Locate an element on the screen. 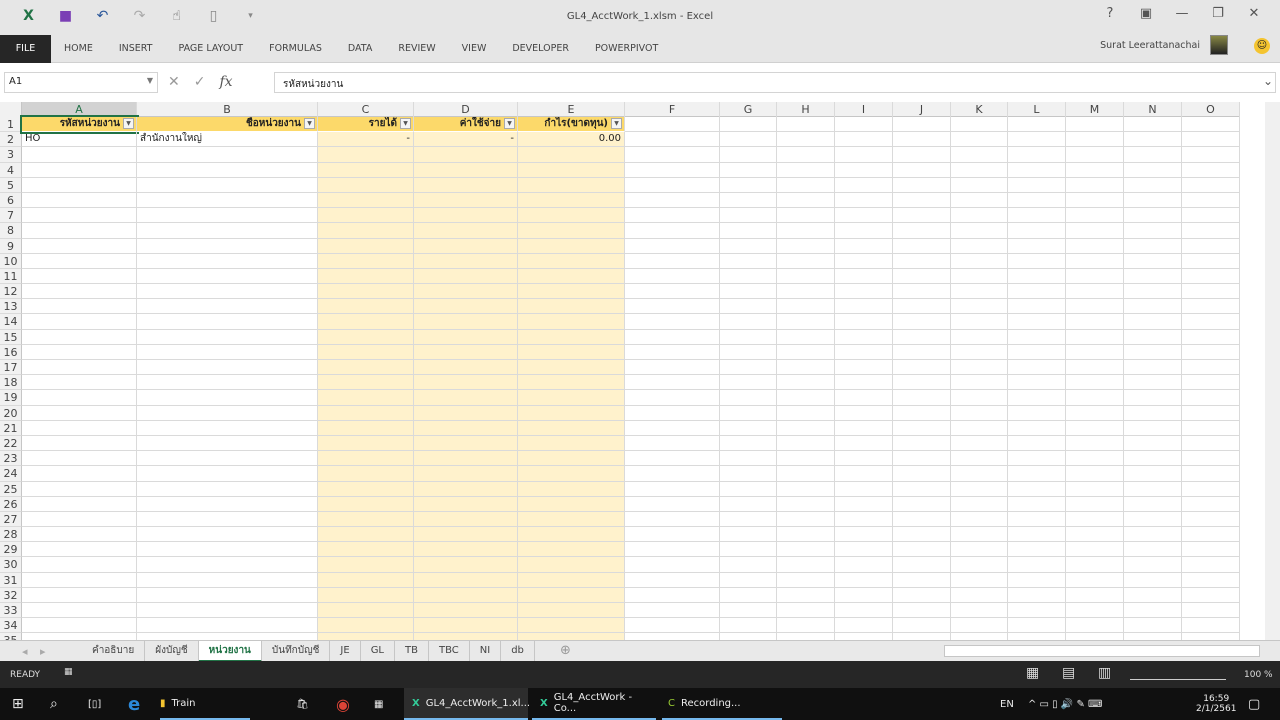 Image resolution: width=1280 pixels, height=720 pixels. sheet-tab: หน่วยงาน is located at coordinates (230, 651).